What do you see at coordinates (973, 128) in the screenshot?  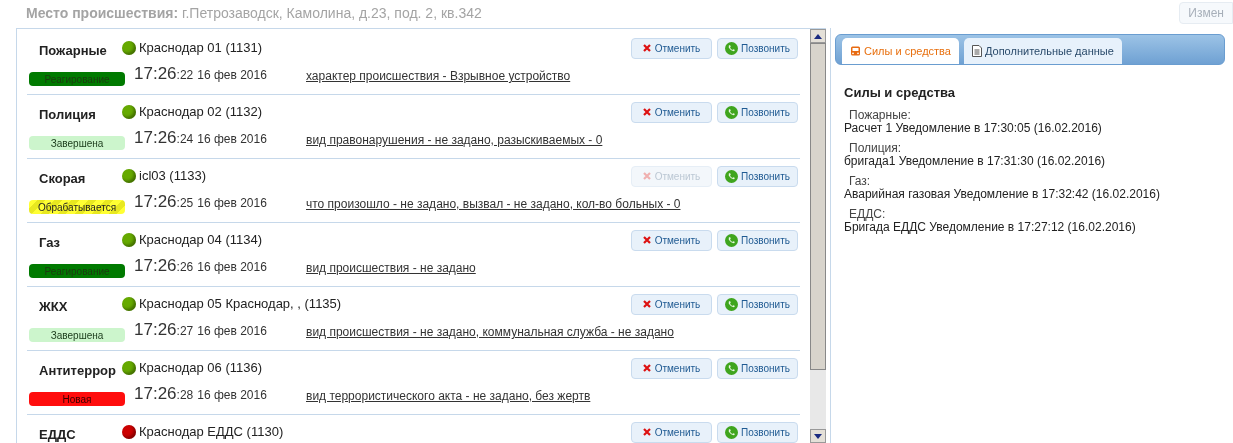 I see `notification-text: Расчет 1 Уведомление в 17:30:05 (16.02.2016)` at bounding box center [973, 128].